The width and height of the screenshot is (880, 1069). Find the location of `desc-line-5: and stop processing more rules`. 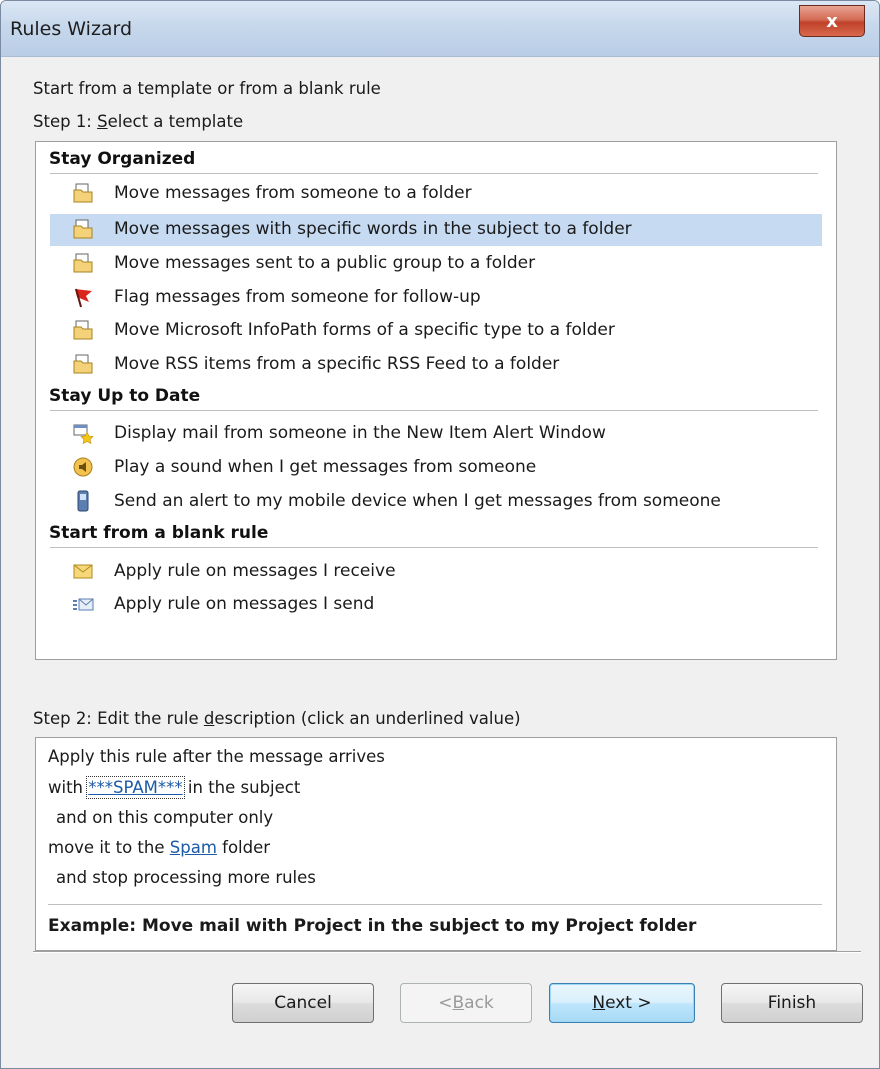

desc-line-5: and stop processing more rules is located at coordinates (186, 877).